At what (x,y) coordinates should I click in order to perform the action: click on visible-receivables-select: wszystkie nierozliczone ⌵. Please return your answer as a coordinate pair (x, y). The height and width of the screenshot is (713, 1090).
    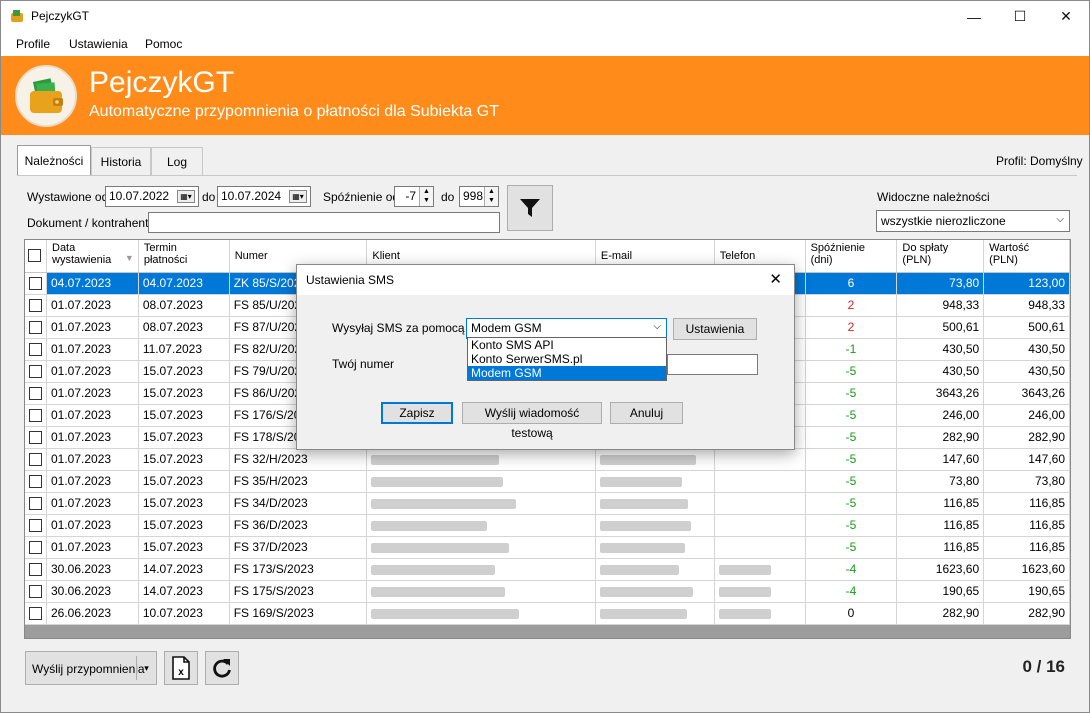
    Looking at the image, I should click on (973, 221).